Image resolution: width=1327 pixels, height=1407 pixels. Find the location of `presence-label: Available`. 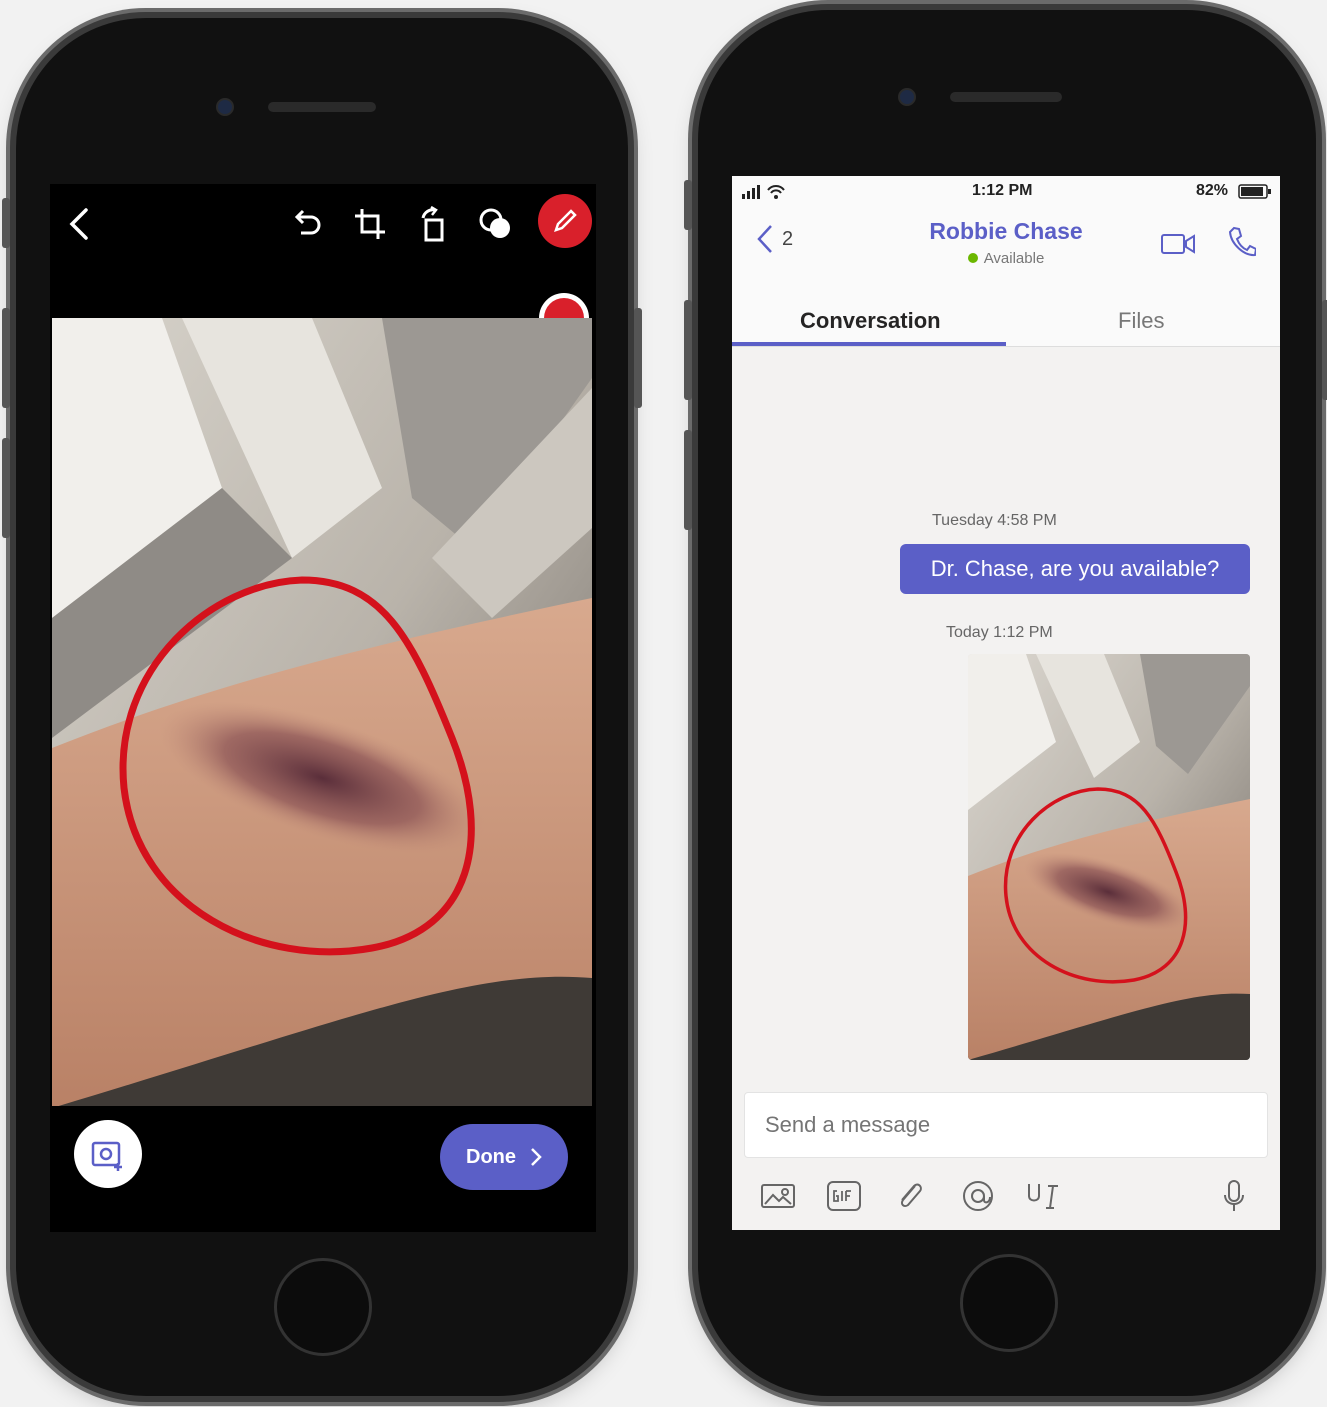

presence-label: Available is located at coordinates (1014, 258).